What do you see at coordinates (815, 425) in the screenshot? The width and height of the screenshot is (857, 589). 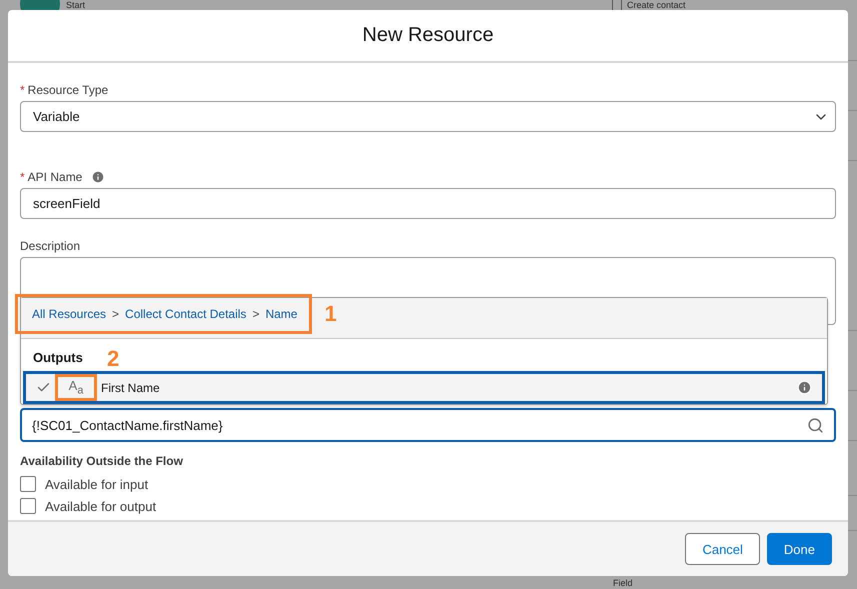 I see `search-icon` at bounding box center [815, 425].